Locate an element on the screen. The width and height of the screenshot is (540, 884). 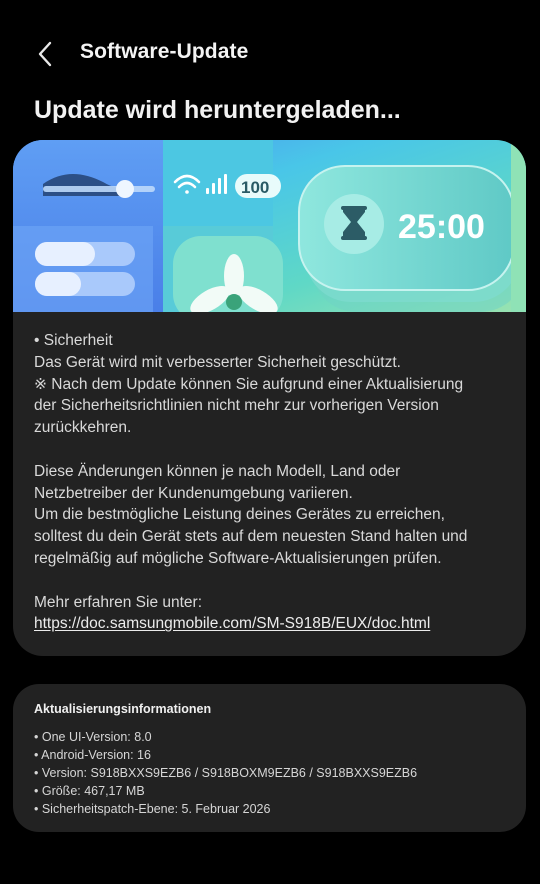
list-item: • Android-Version: 16 is located at coordinates (92, 755).